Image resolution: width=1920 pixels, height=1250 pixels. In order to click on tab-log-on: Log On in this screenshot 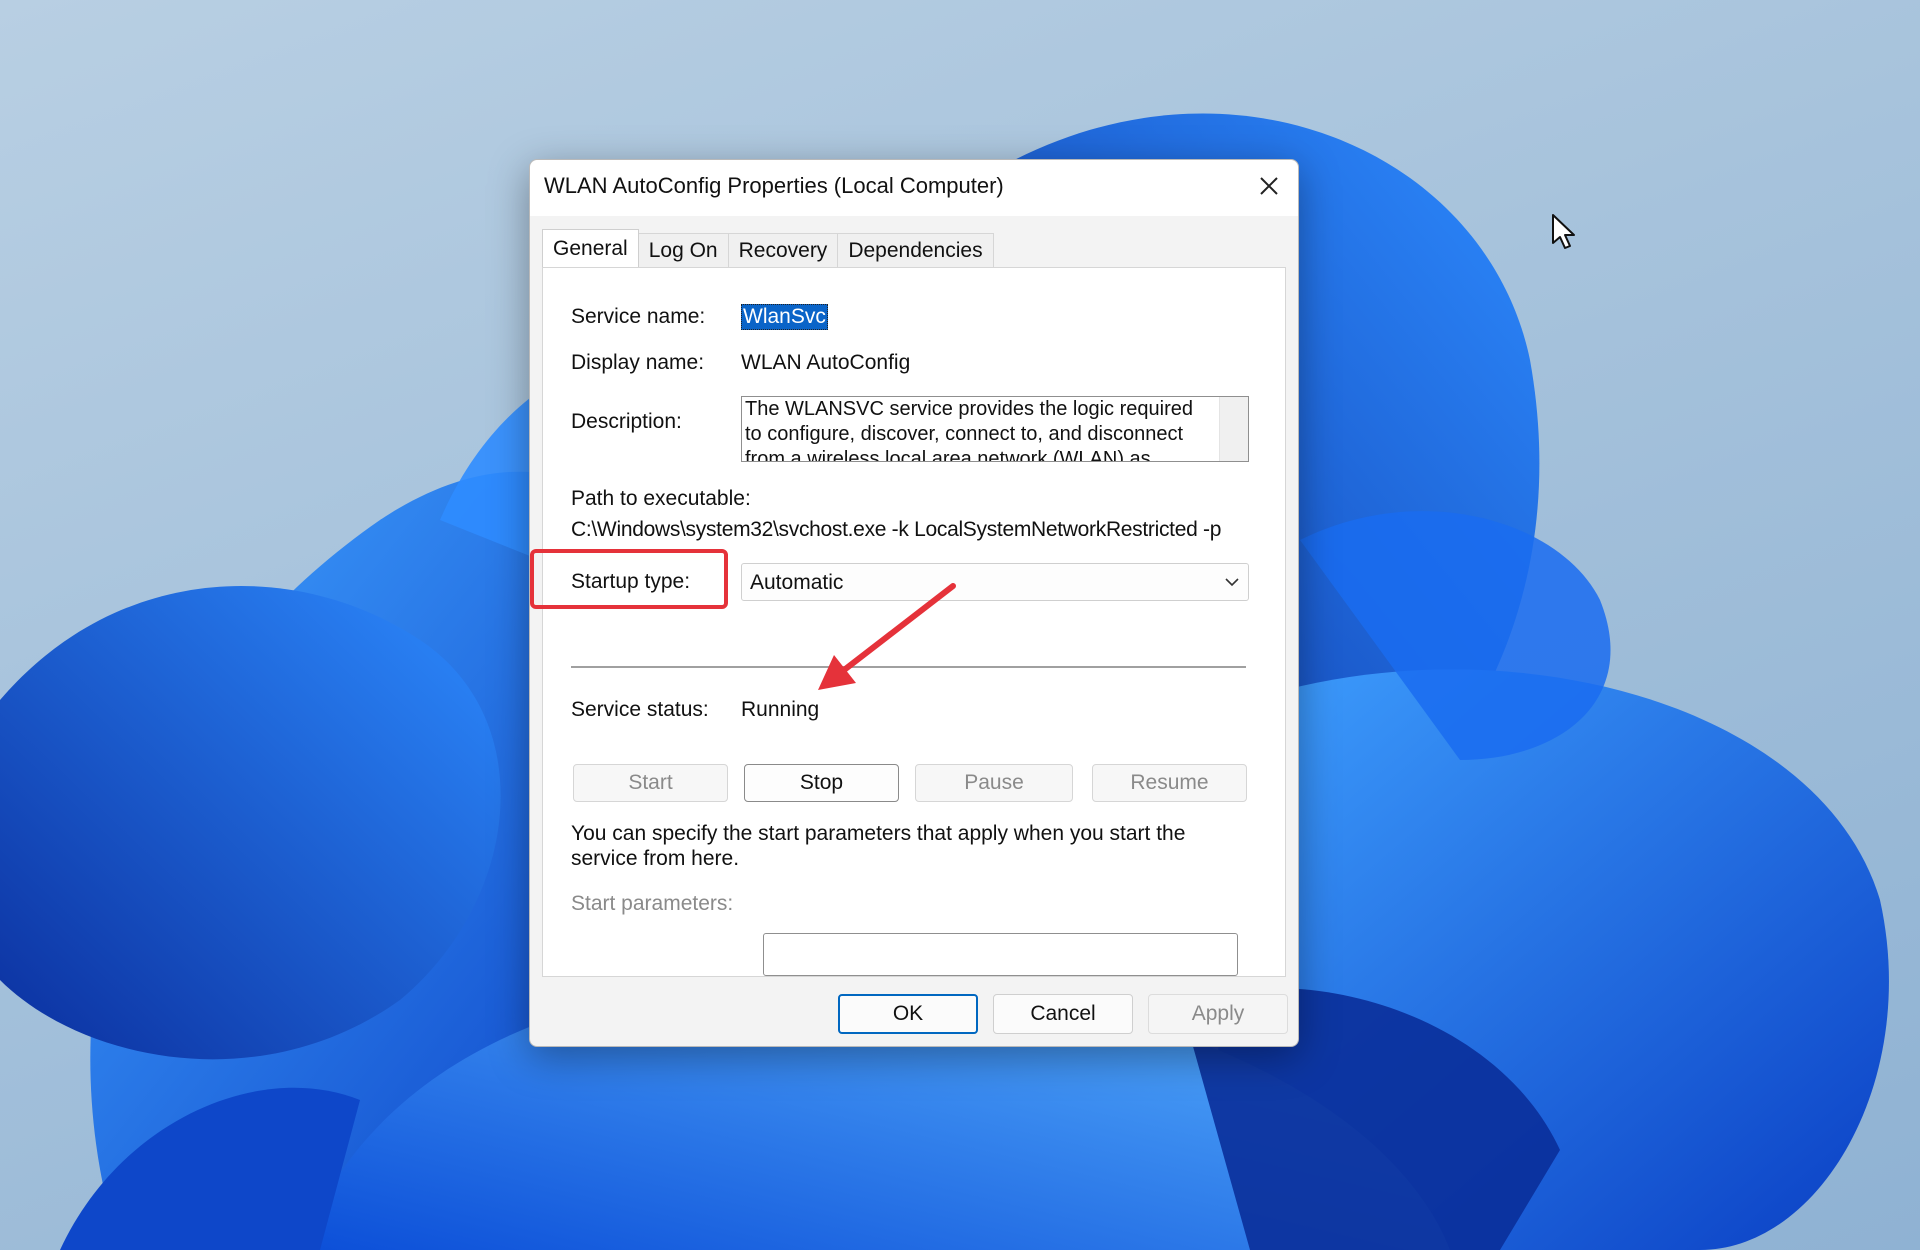, I will do `click(683, 250)`.